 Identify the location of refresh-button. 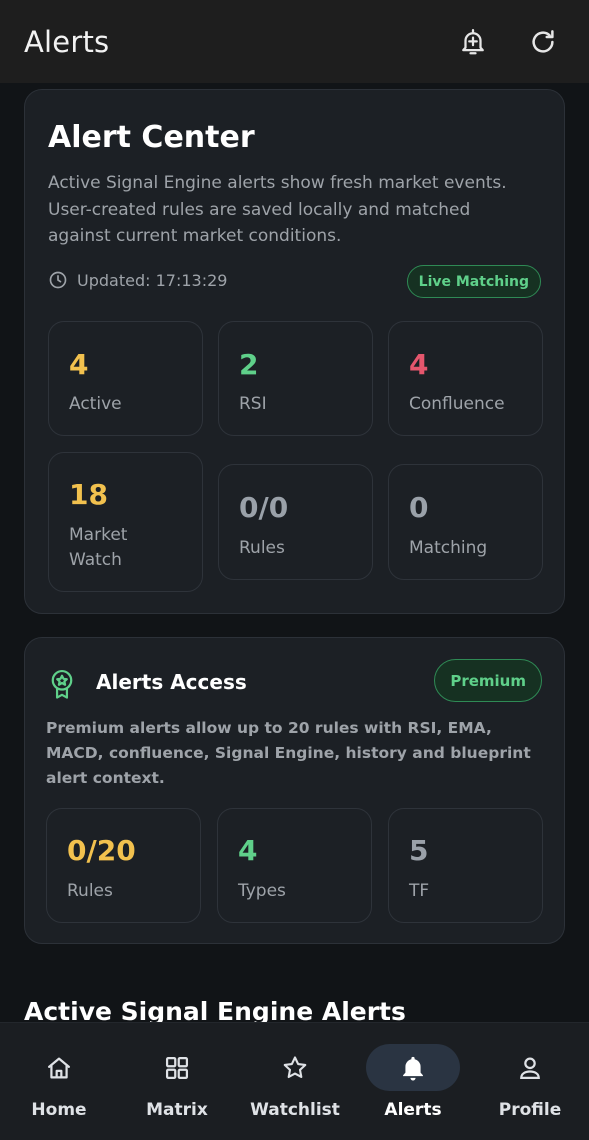
(543, 42).